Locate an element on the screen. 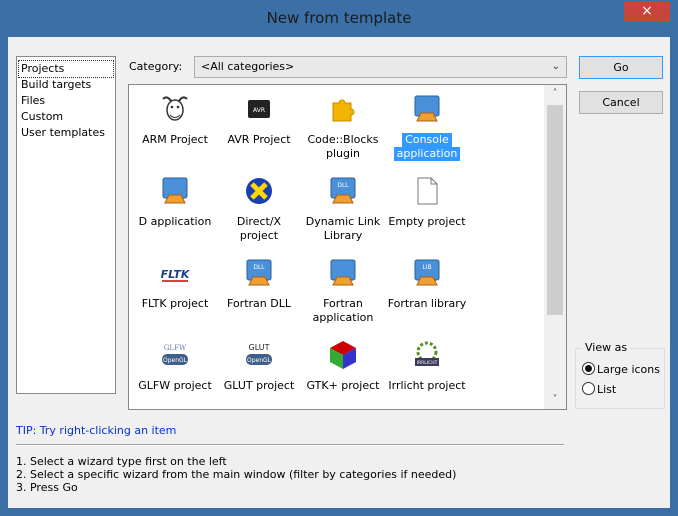 The image size is (678, 516). template-label: Code::Blocks plugin is located at coordinates (343, 146).